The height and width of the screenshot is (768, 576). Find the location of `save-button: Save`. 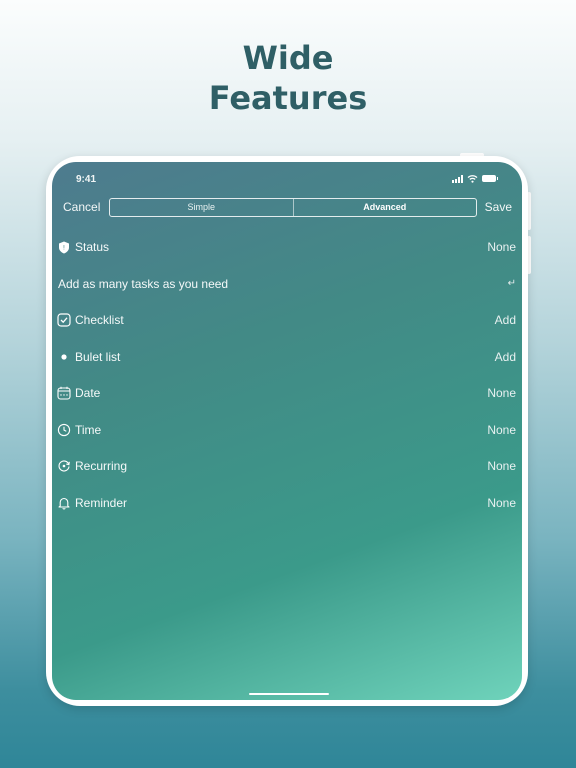

save-button: Save is located at coordinates (498, 207).